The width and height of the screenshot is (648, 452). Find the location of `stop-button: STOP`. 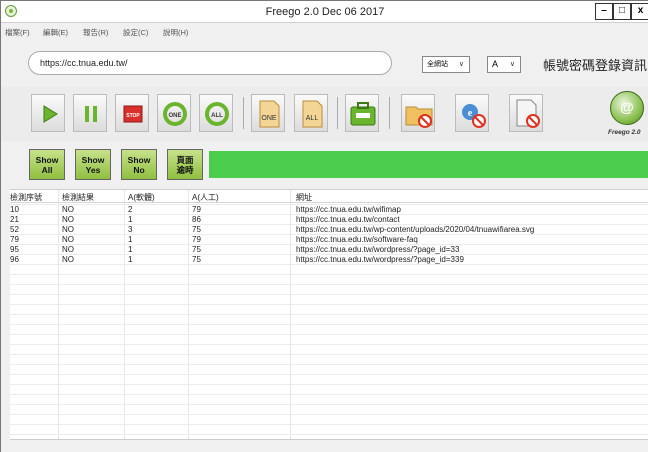

stop-button: STOP is located at coordinates (132, 113).